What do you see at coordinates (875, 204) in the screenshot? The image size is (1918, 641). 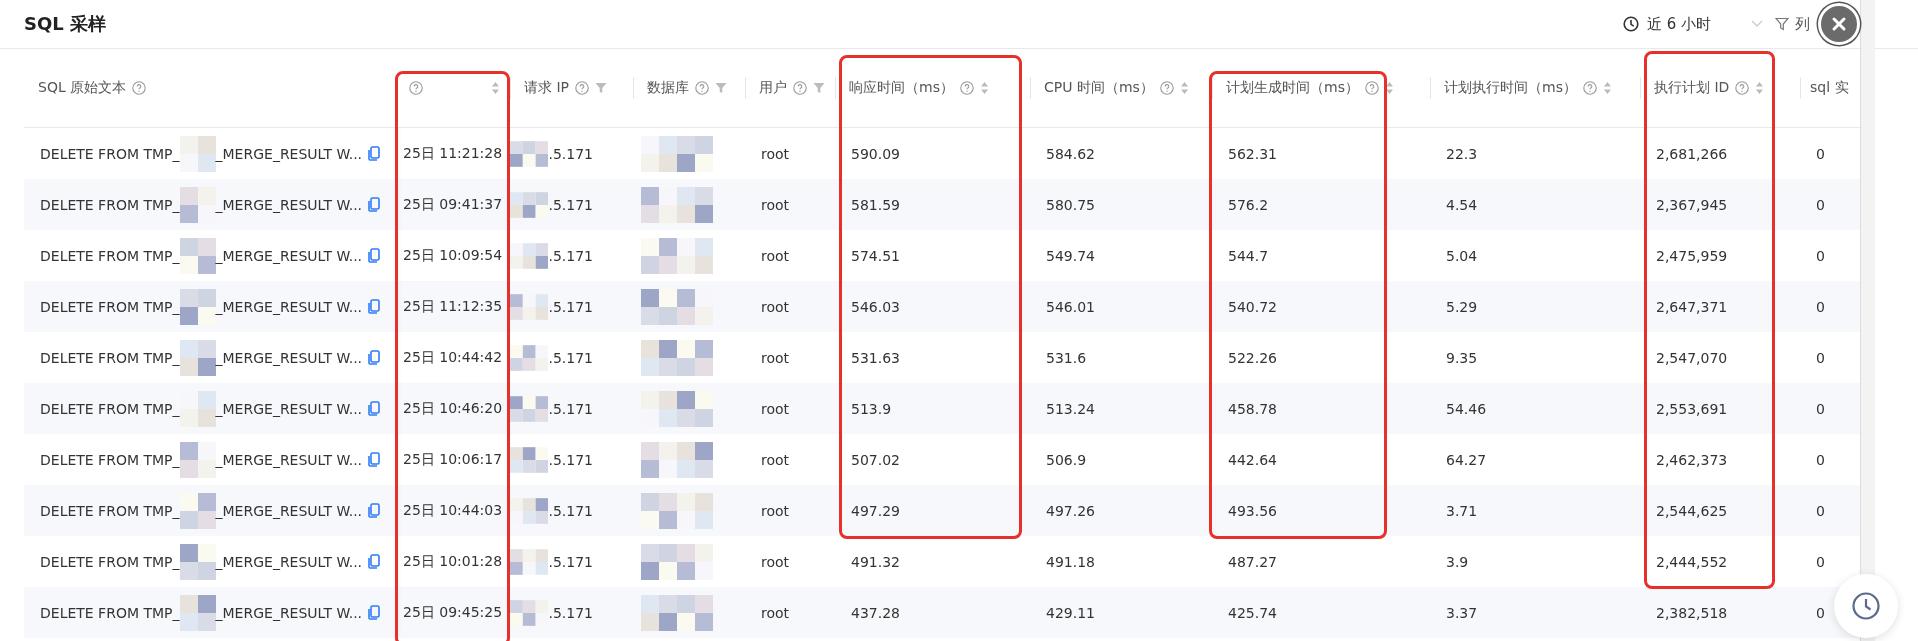 I see `table-cell: 581.59` at bounding box center [875, 204].